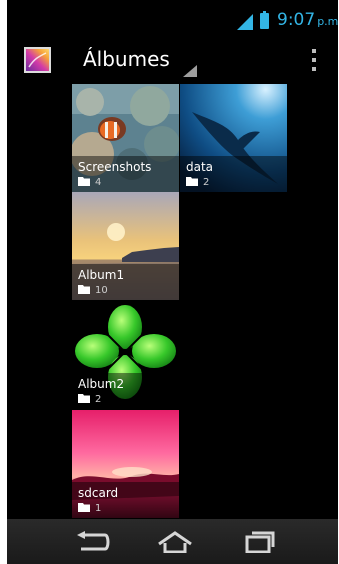 The image size is (339, 564). Describe the element at coordinates (98, 182) in the screenshot. I see `album-count: 4` at that location.